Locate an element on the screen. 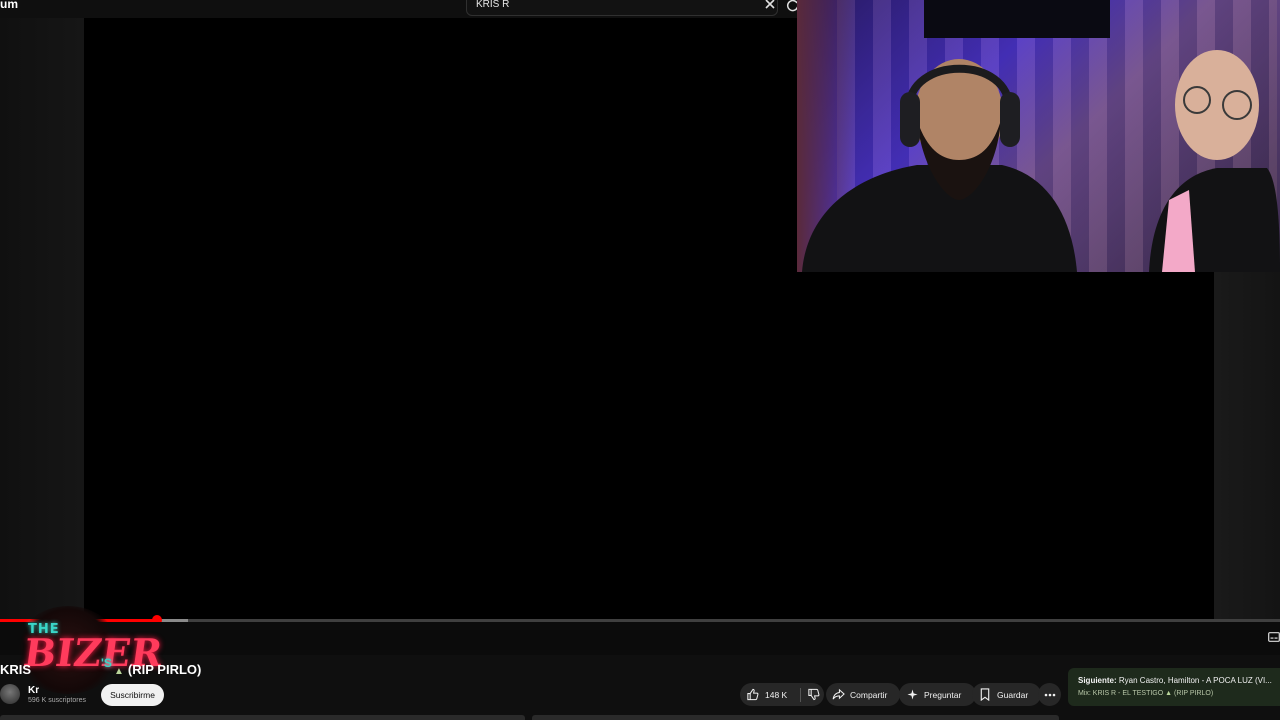 Image resolution: width=1280 pixels, height=720 pixels. brand-text: um is located at coordinates (9, 5).